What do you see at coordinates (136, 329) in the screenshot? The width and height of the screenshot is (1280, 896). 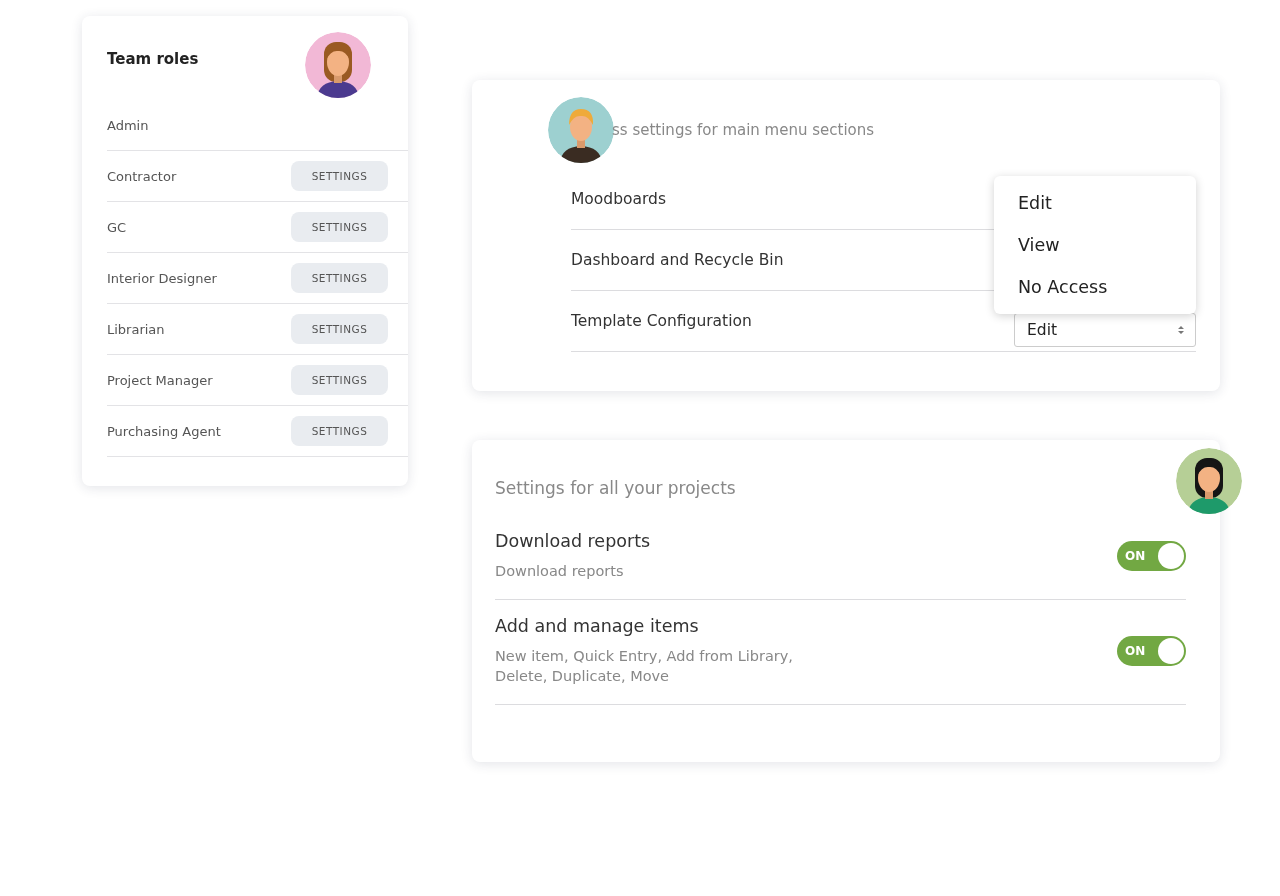 I see `role-name: Librarian` at bounding box center [136, 329].